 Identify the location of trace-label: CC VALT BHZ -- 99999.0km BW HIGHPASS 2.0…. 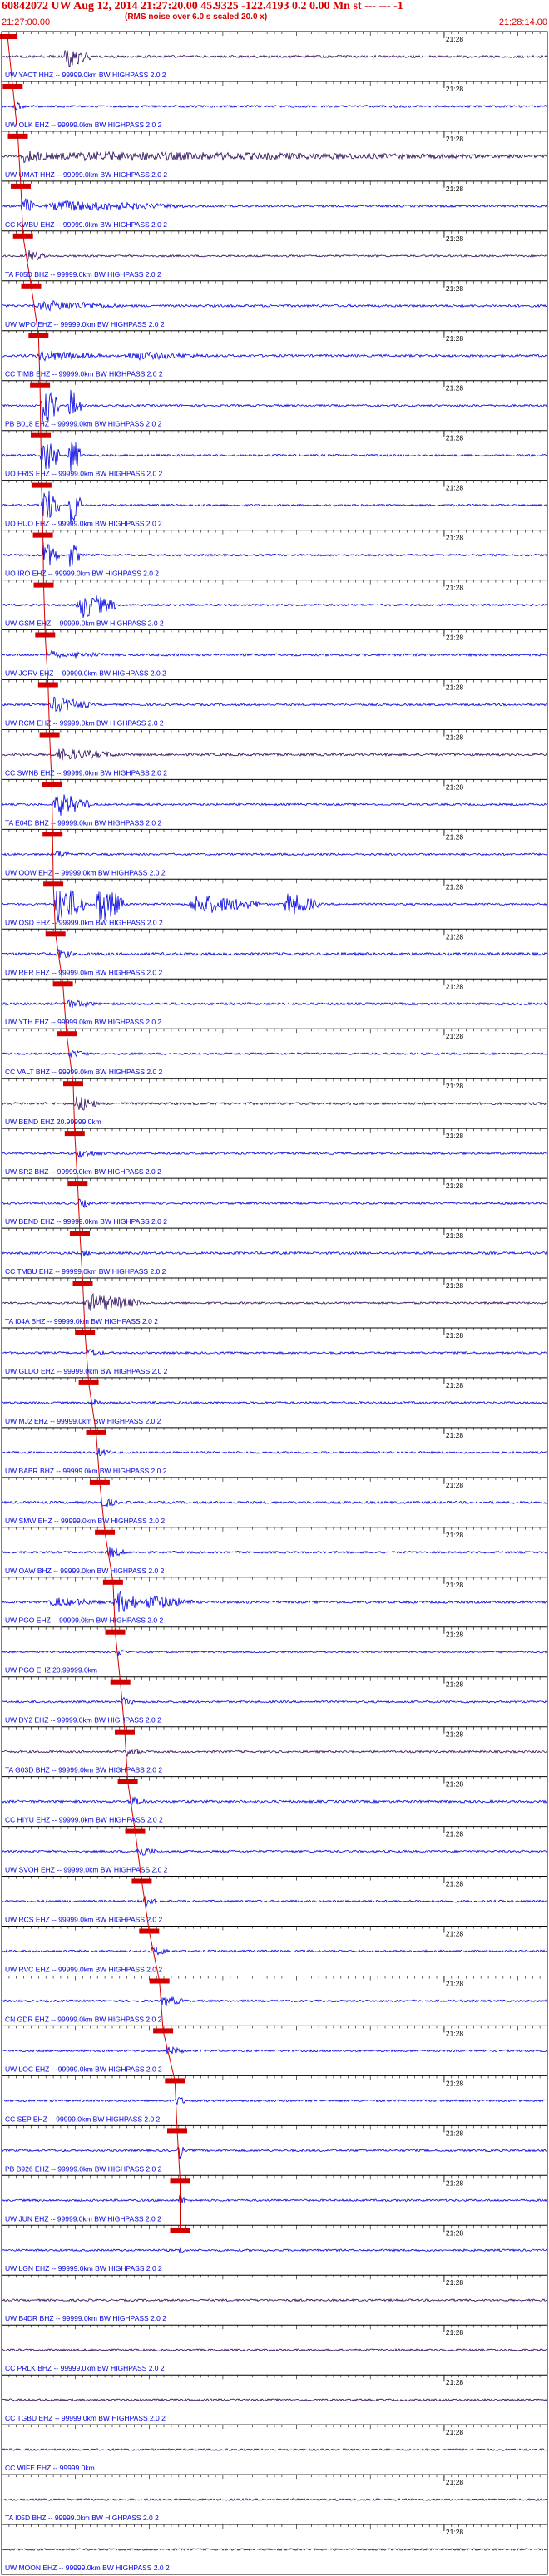
(84, 1072).